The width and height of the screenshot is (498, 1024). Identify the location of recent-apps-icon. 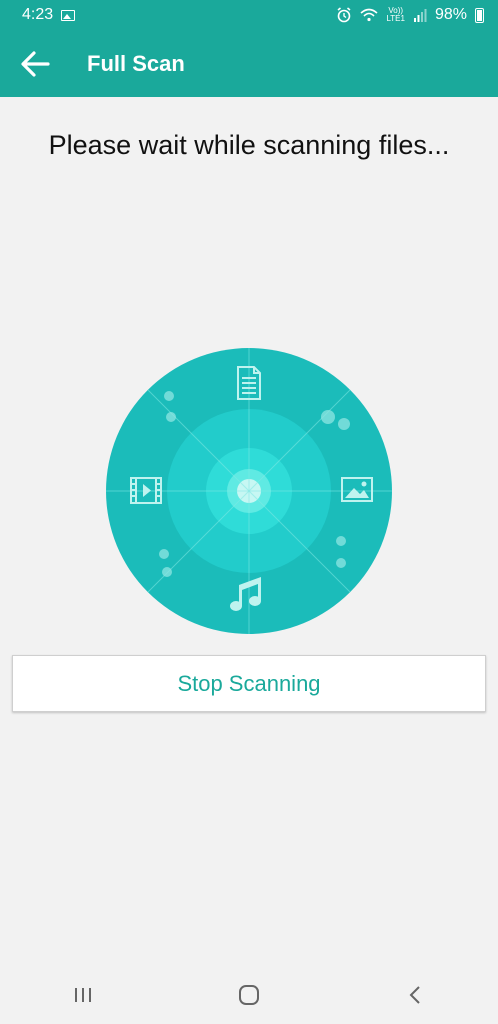
(83, 994).